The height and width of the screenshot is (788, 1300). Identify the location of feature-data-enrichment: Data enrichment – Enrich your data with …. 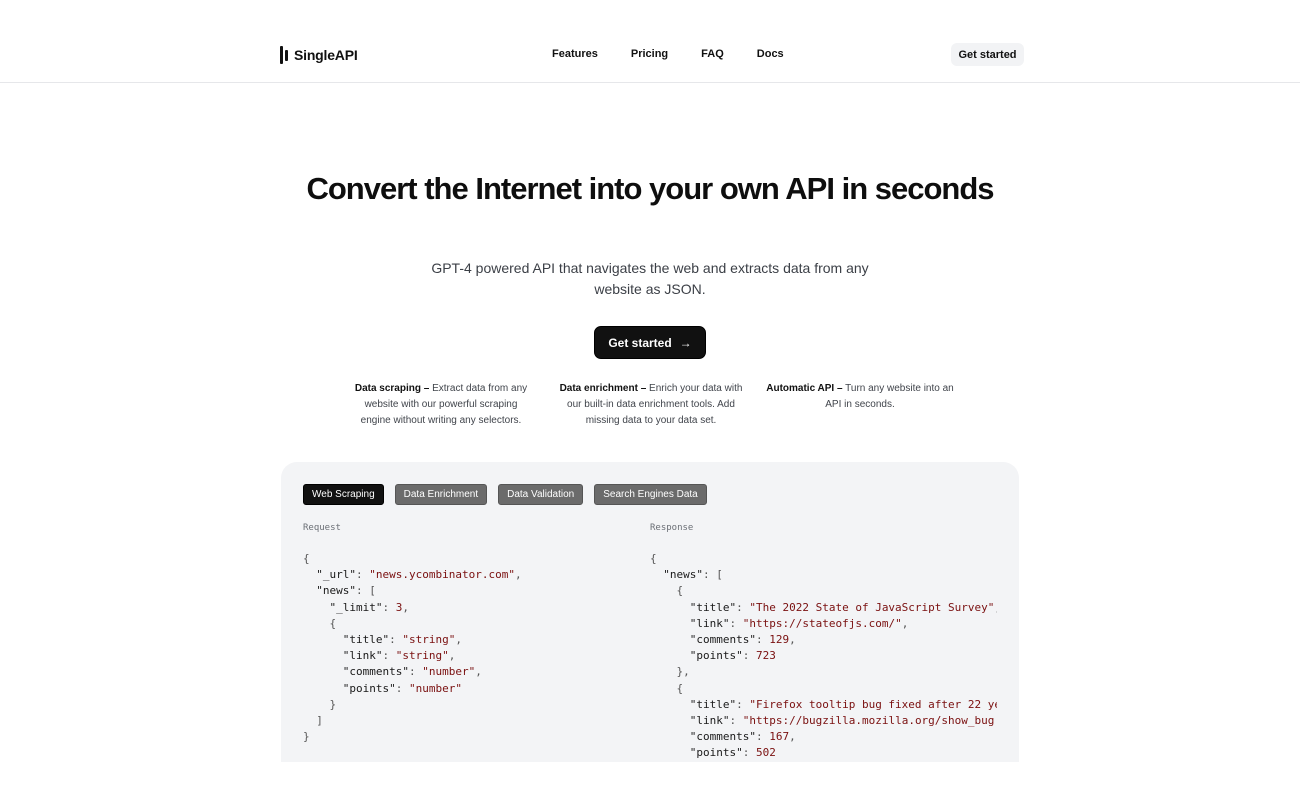
(651, 405).